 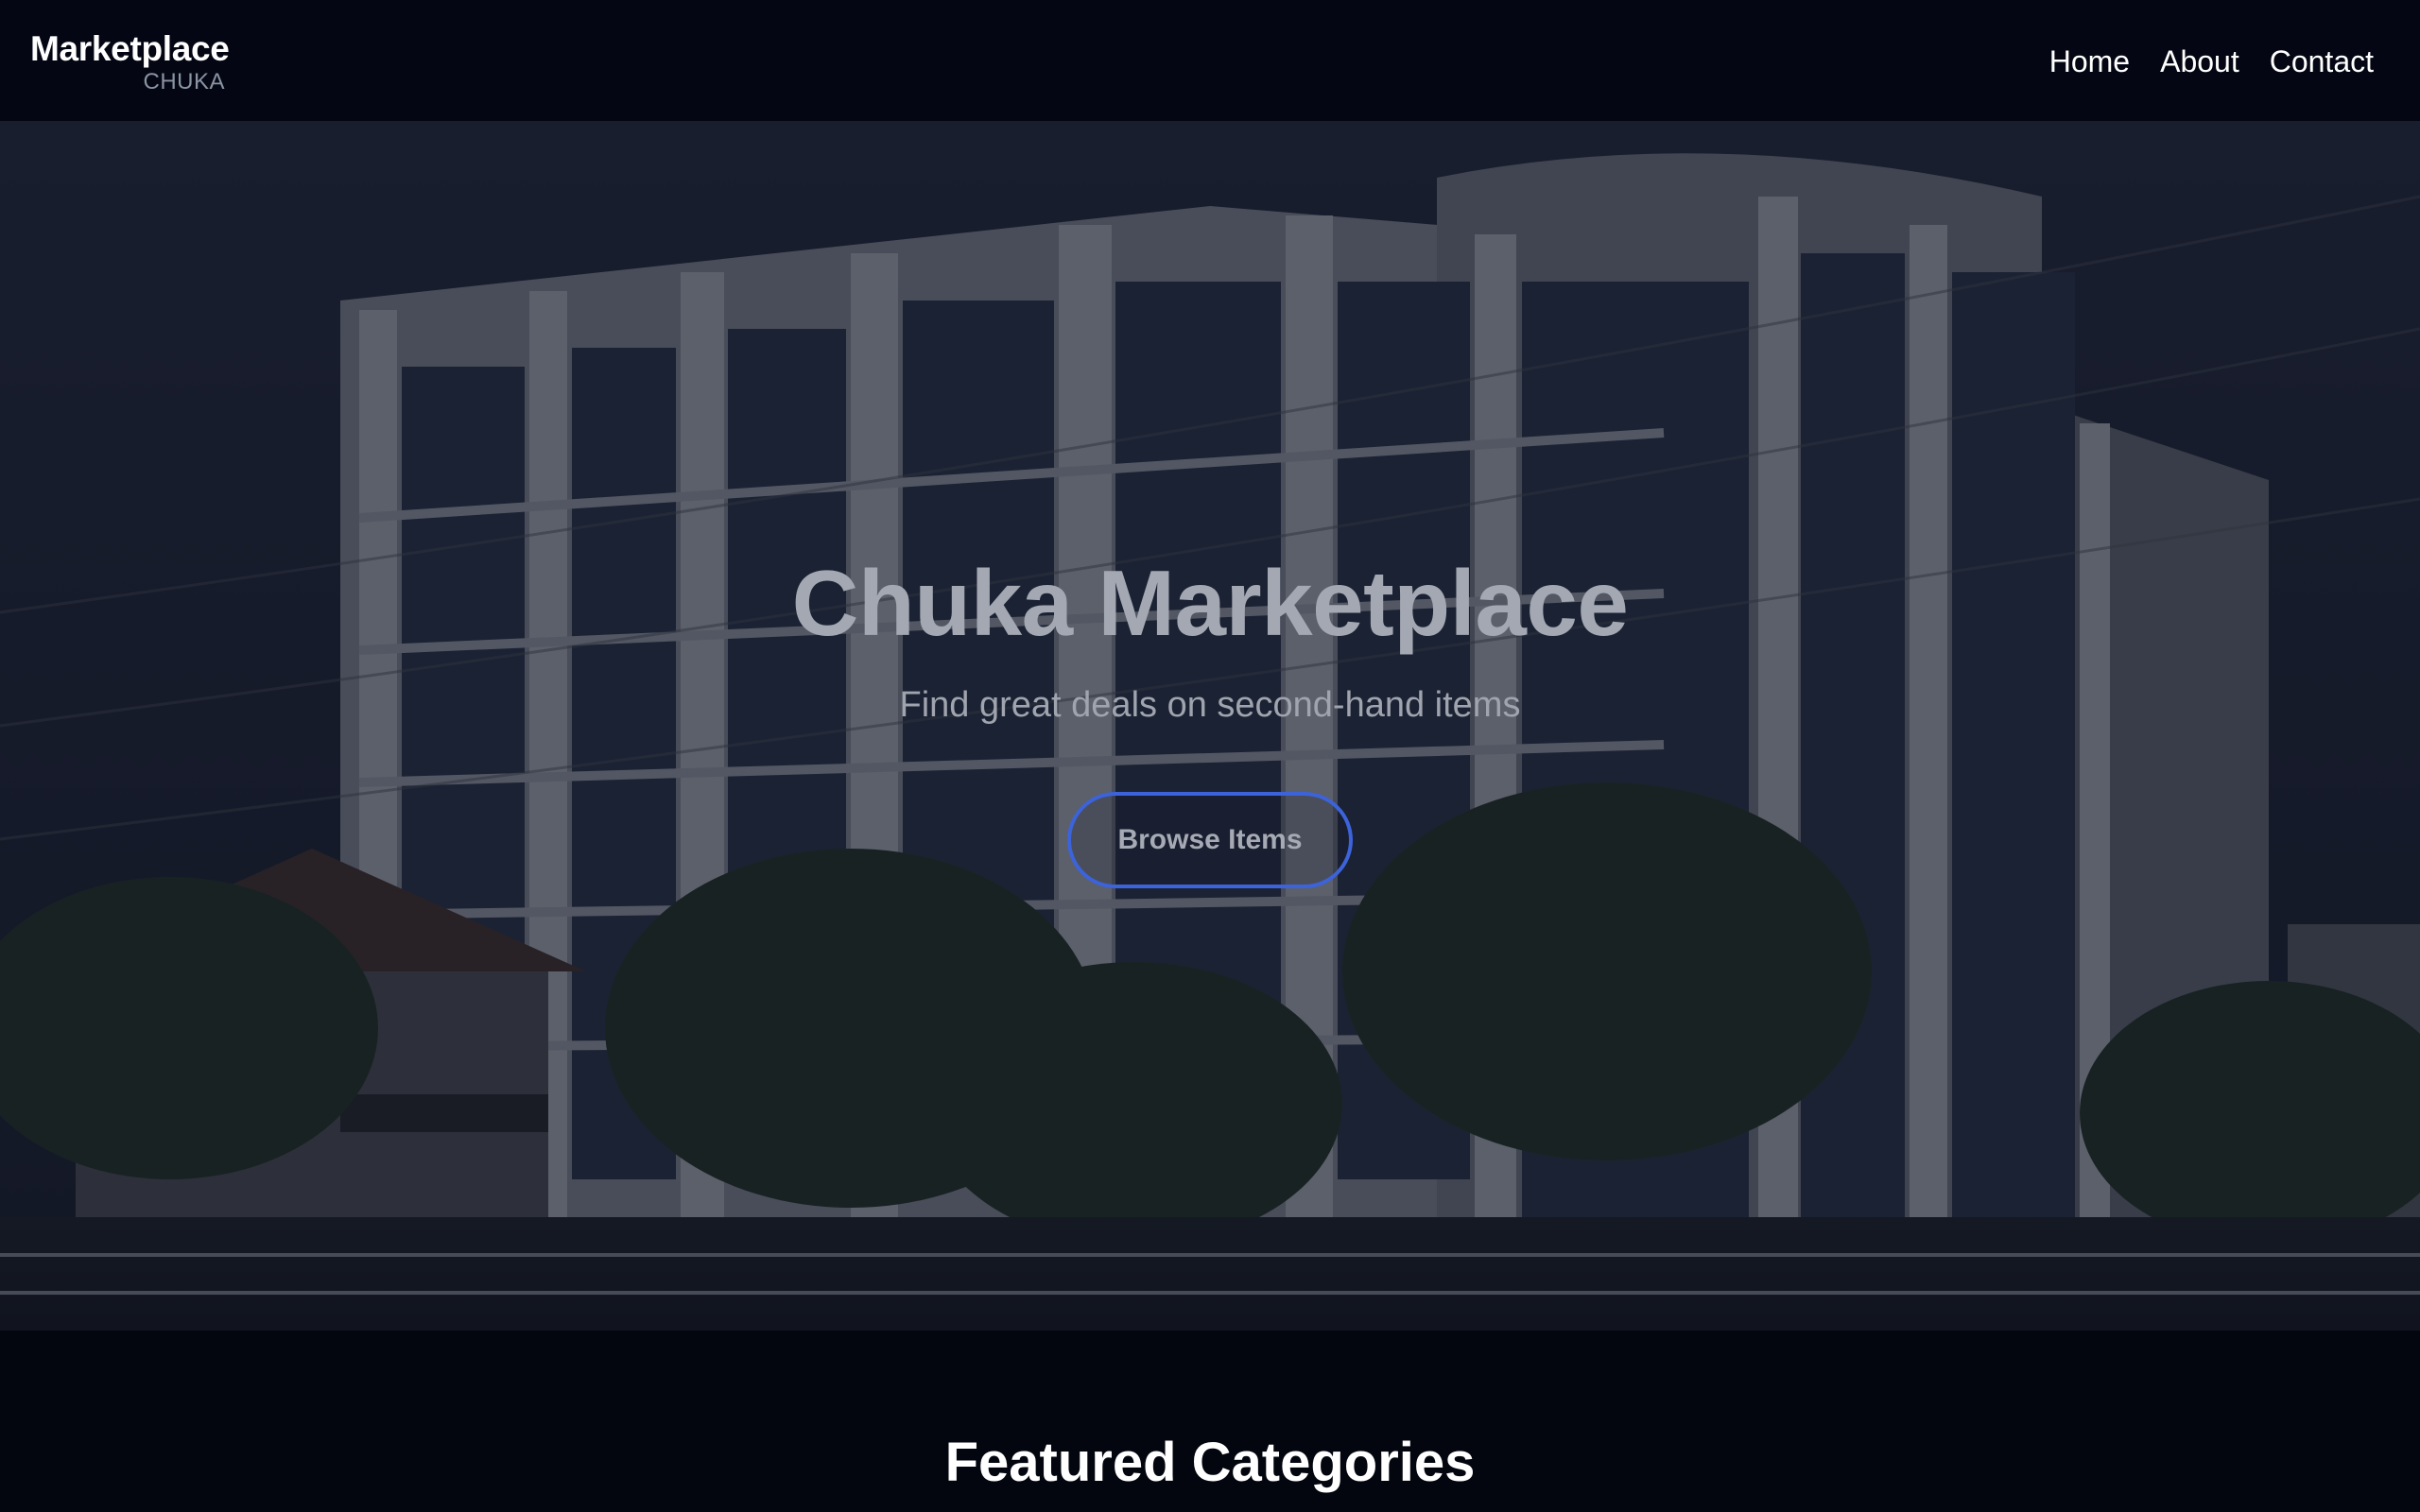 What do you see at coordinates (1210, 705) in the screenshot?
I see `hero-subtitle: Find great deals on second-hand items` at bounding box center [1210, 705].